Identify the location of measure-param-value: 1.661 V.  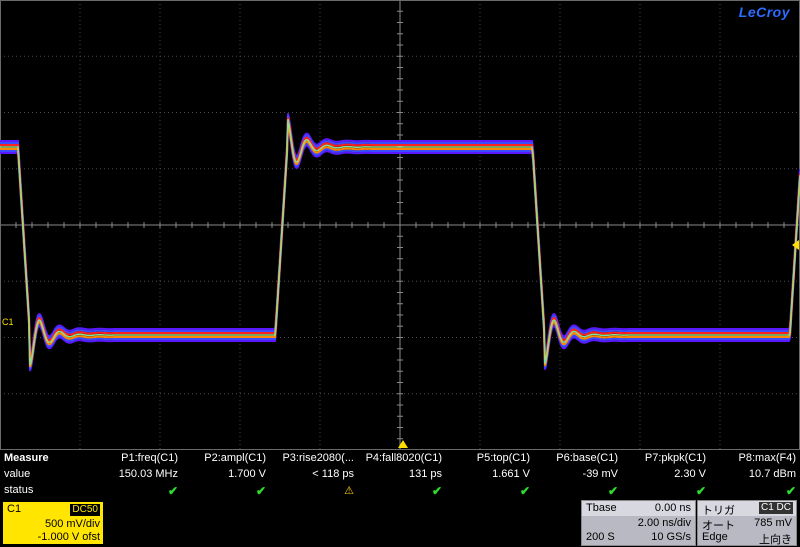
(511, 474).